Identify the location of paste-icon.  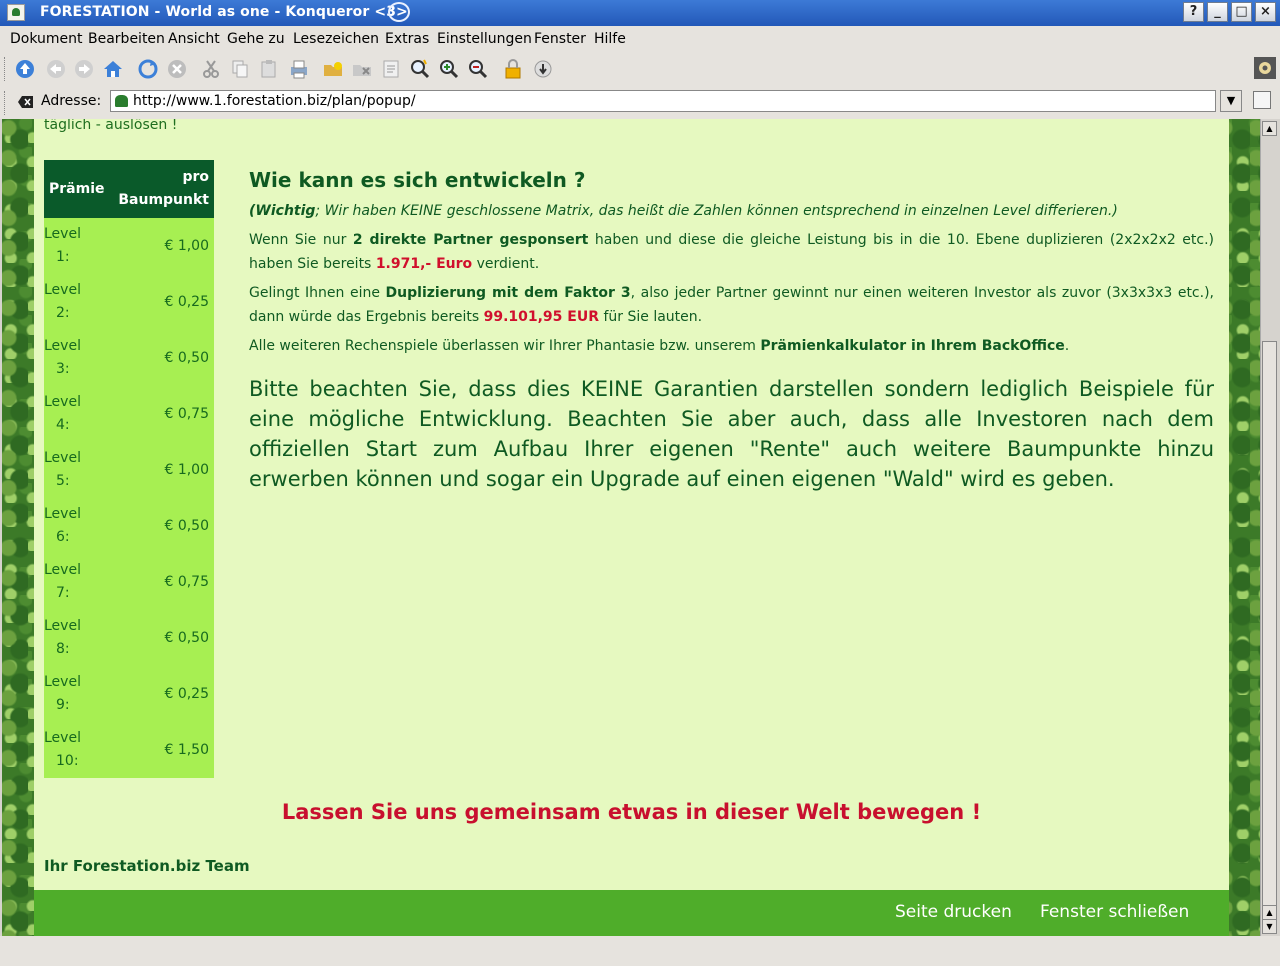
(269, 69).